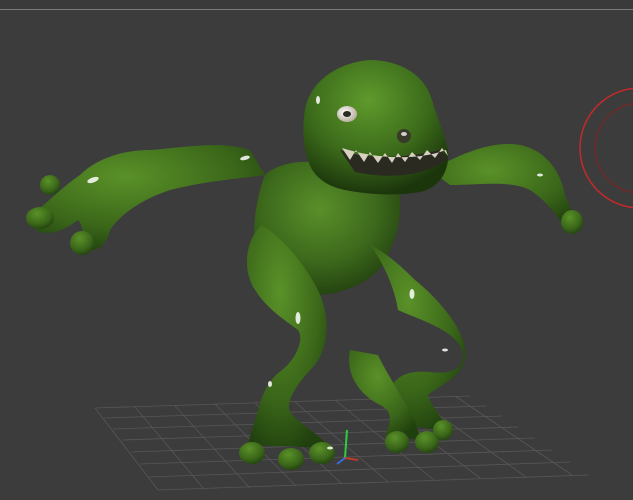  I want to click on left-arm, so click(148, 198).